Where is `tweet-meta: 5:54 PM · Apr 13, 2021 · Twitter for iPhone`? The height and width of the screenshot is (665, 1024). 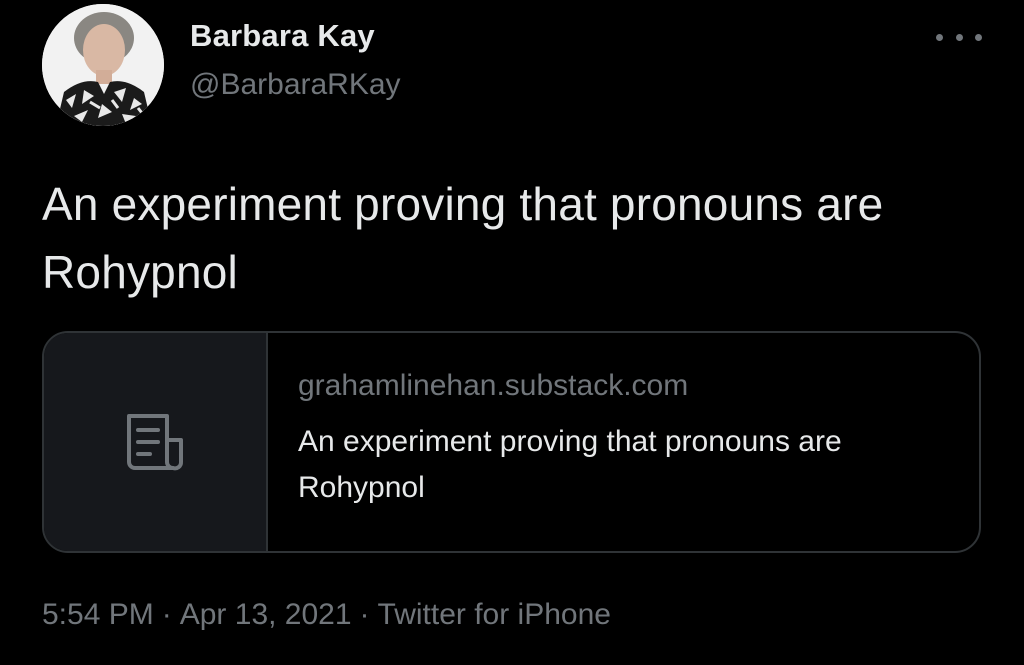 tweet-meta: 5:54 PM · Apr 13, 2021 · Twitter for iPhone is located at coordinates (326, 615).